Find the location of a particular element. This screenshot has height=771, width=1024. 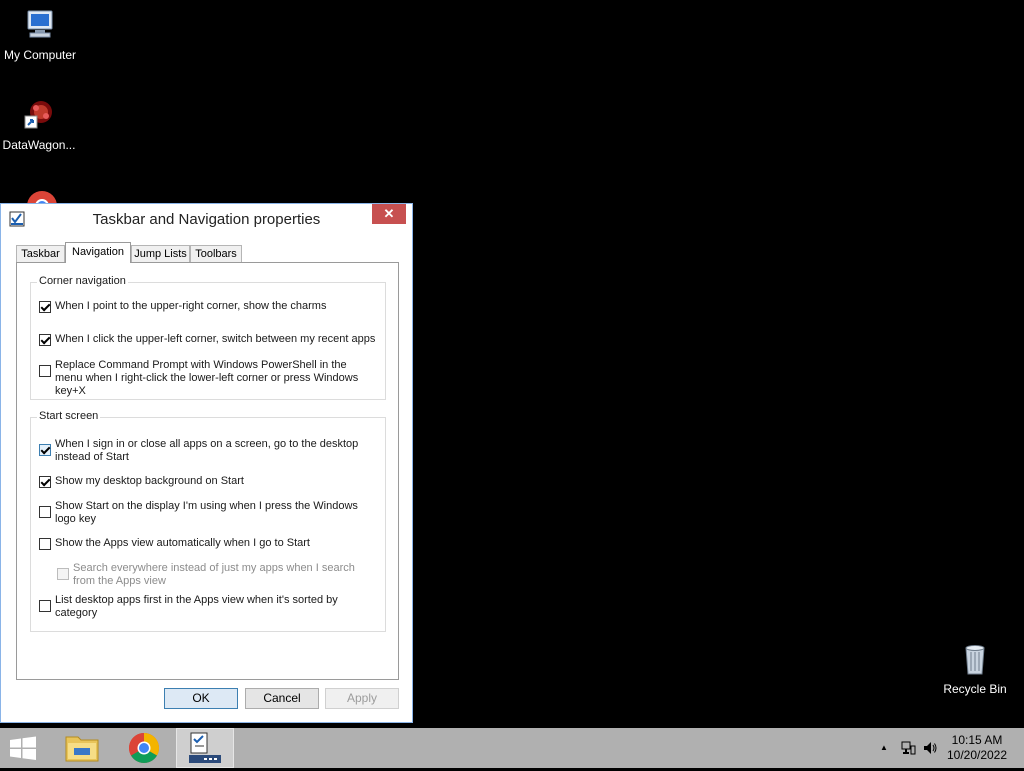

apply-button: Apply is located at coordinates (362, 698).